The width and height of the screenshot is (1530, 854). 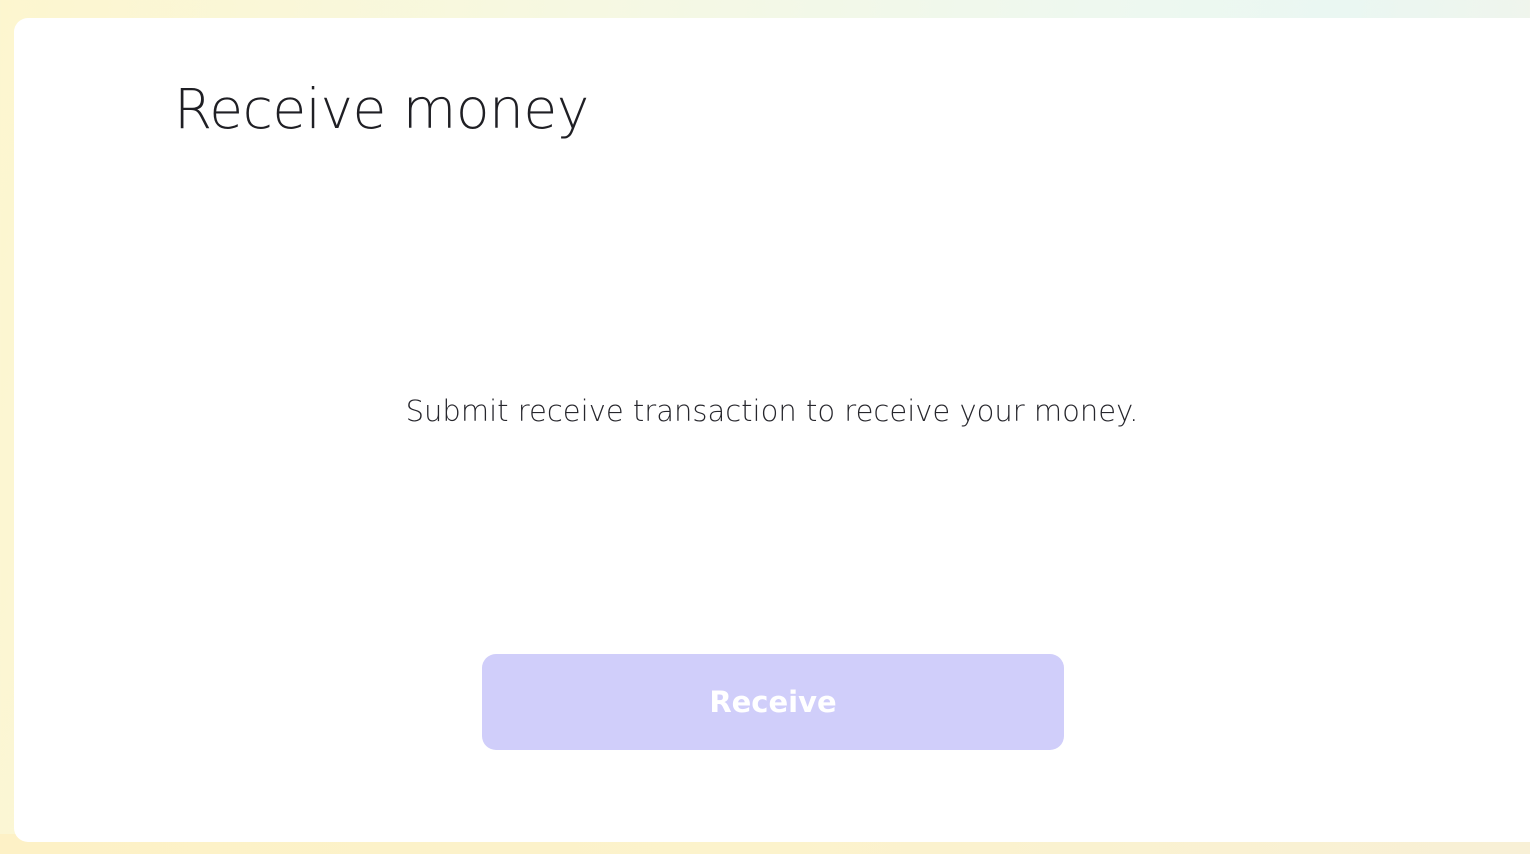 I want to click on page-title: Receive money, so click(x=381, y=109).